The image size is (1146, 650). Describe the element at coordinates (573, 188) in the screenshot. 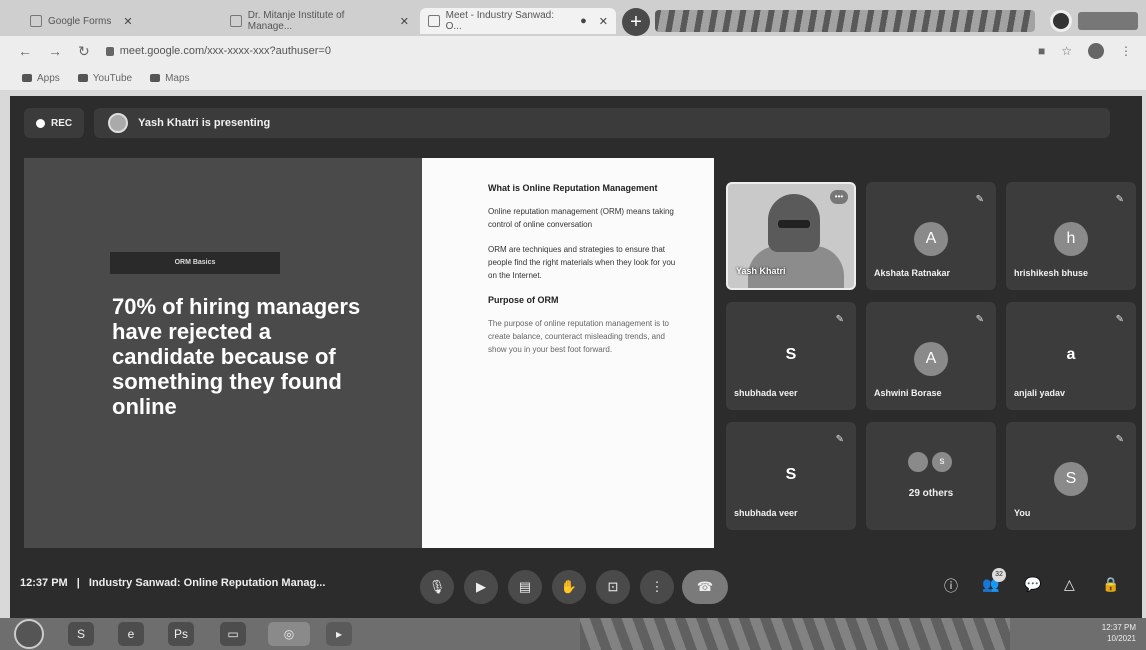

I see `slide-heading-1: What is Online Reputation Management` at that location.